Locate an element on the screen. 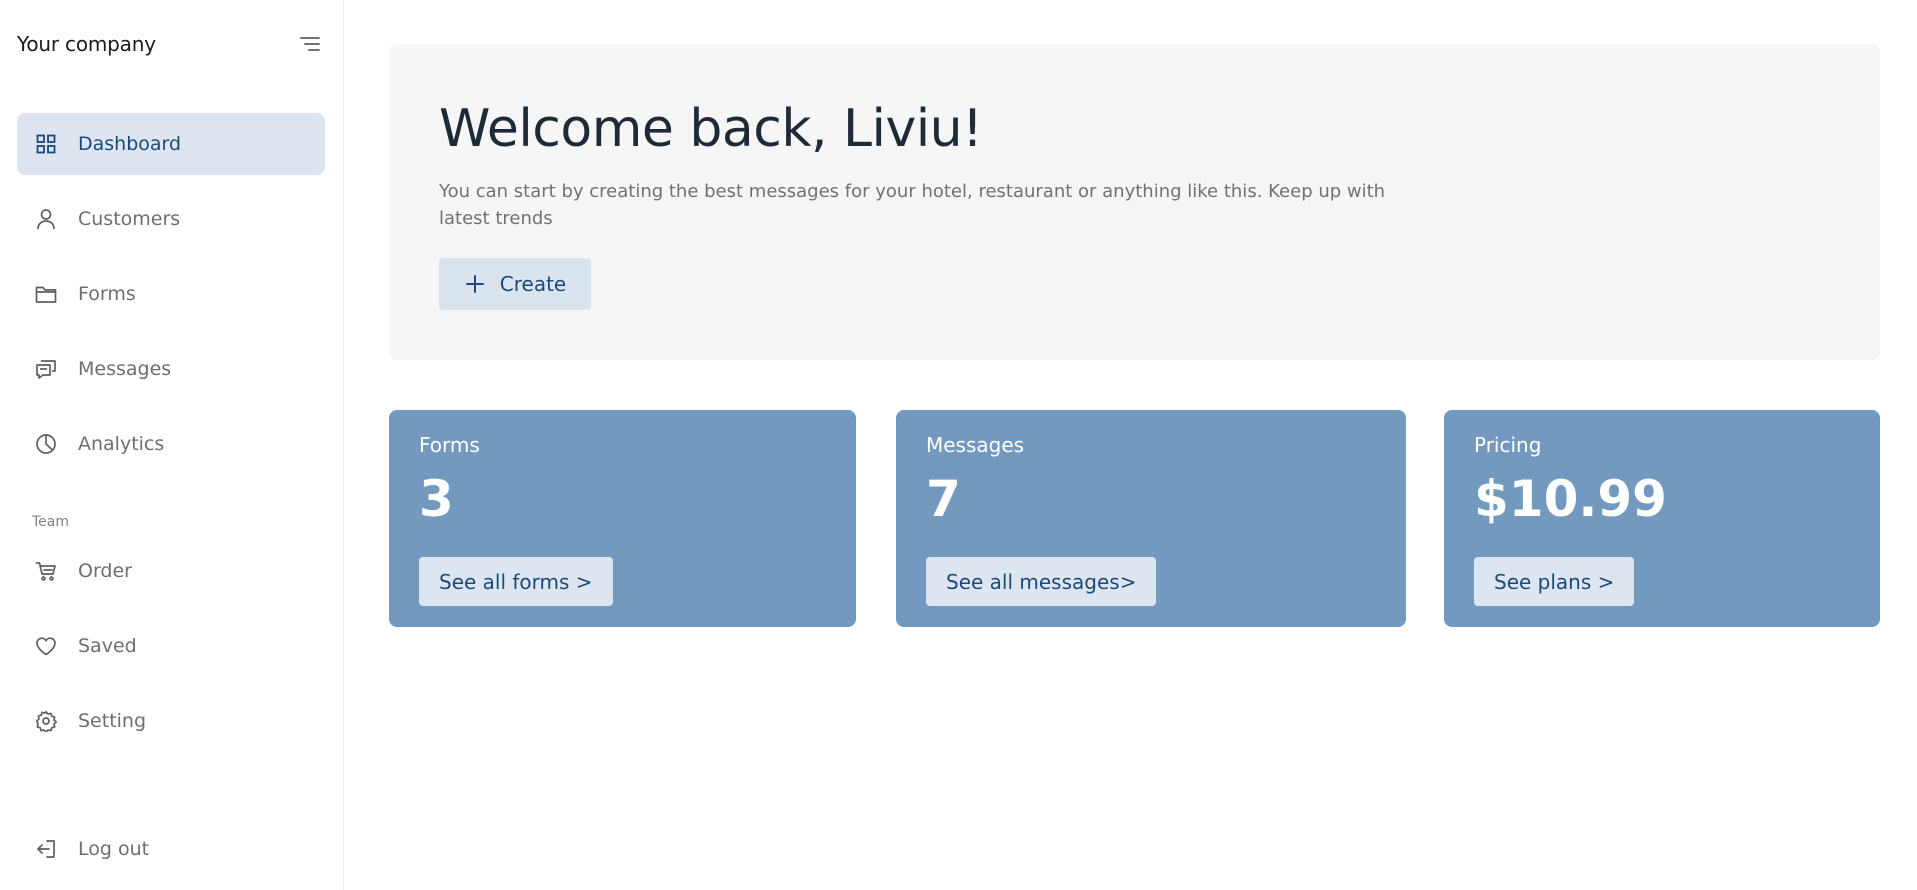 The image size is (1917, 890). sidebar-item-label: Setting is located at coordinates (112, 721).